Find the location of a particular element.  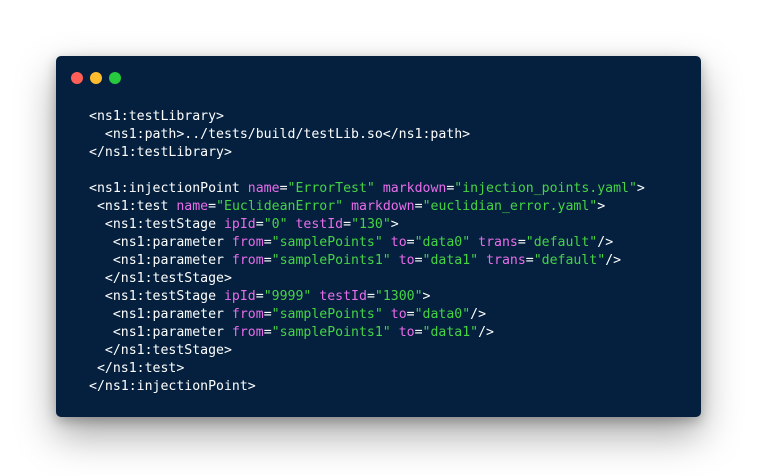

code-tag-token: <ns1:injectionPoint is located at coordinates (168, 188).